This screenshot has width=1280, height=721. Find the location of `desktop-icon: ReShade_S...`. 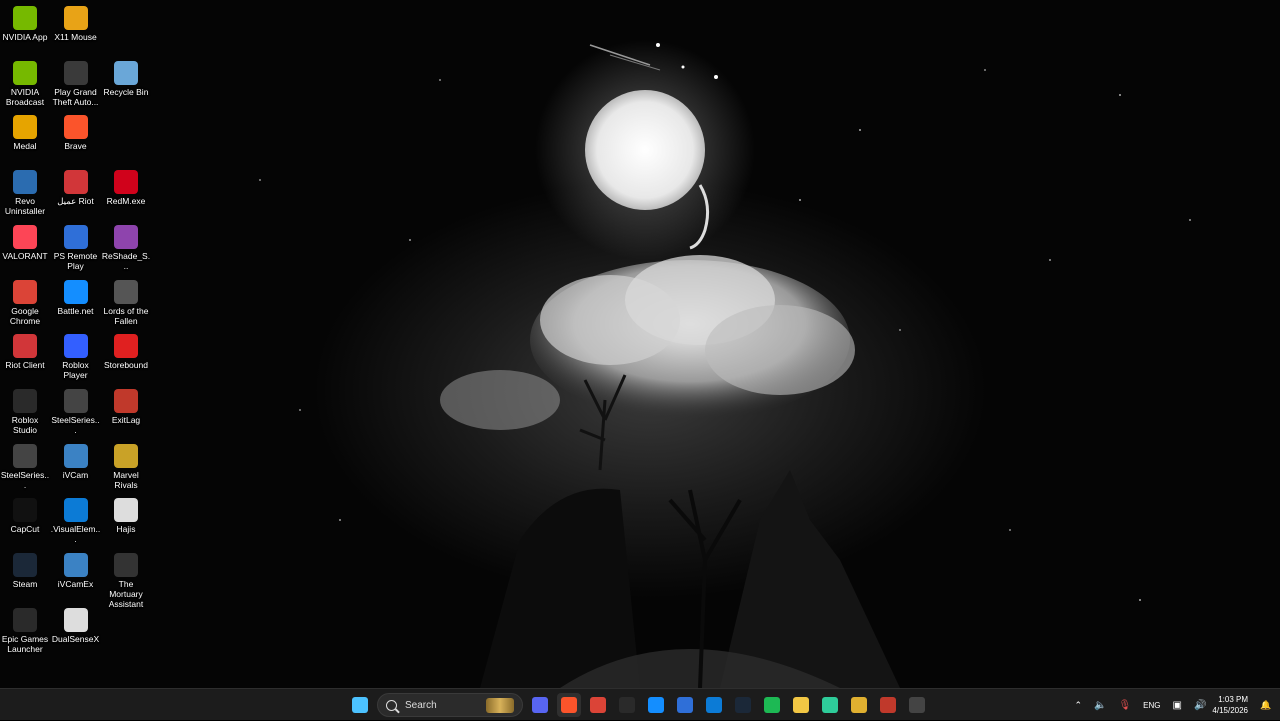

desktop-icon: ReShade_S... is located at coordinates (126, 245).